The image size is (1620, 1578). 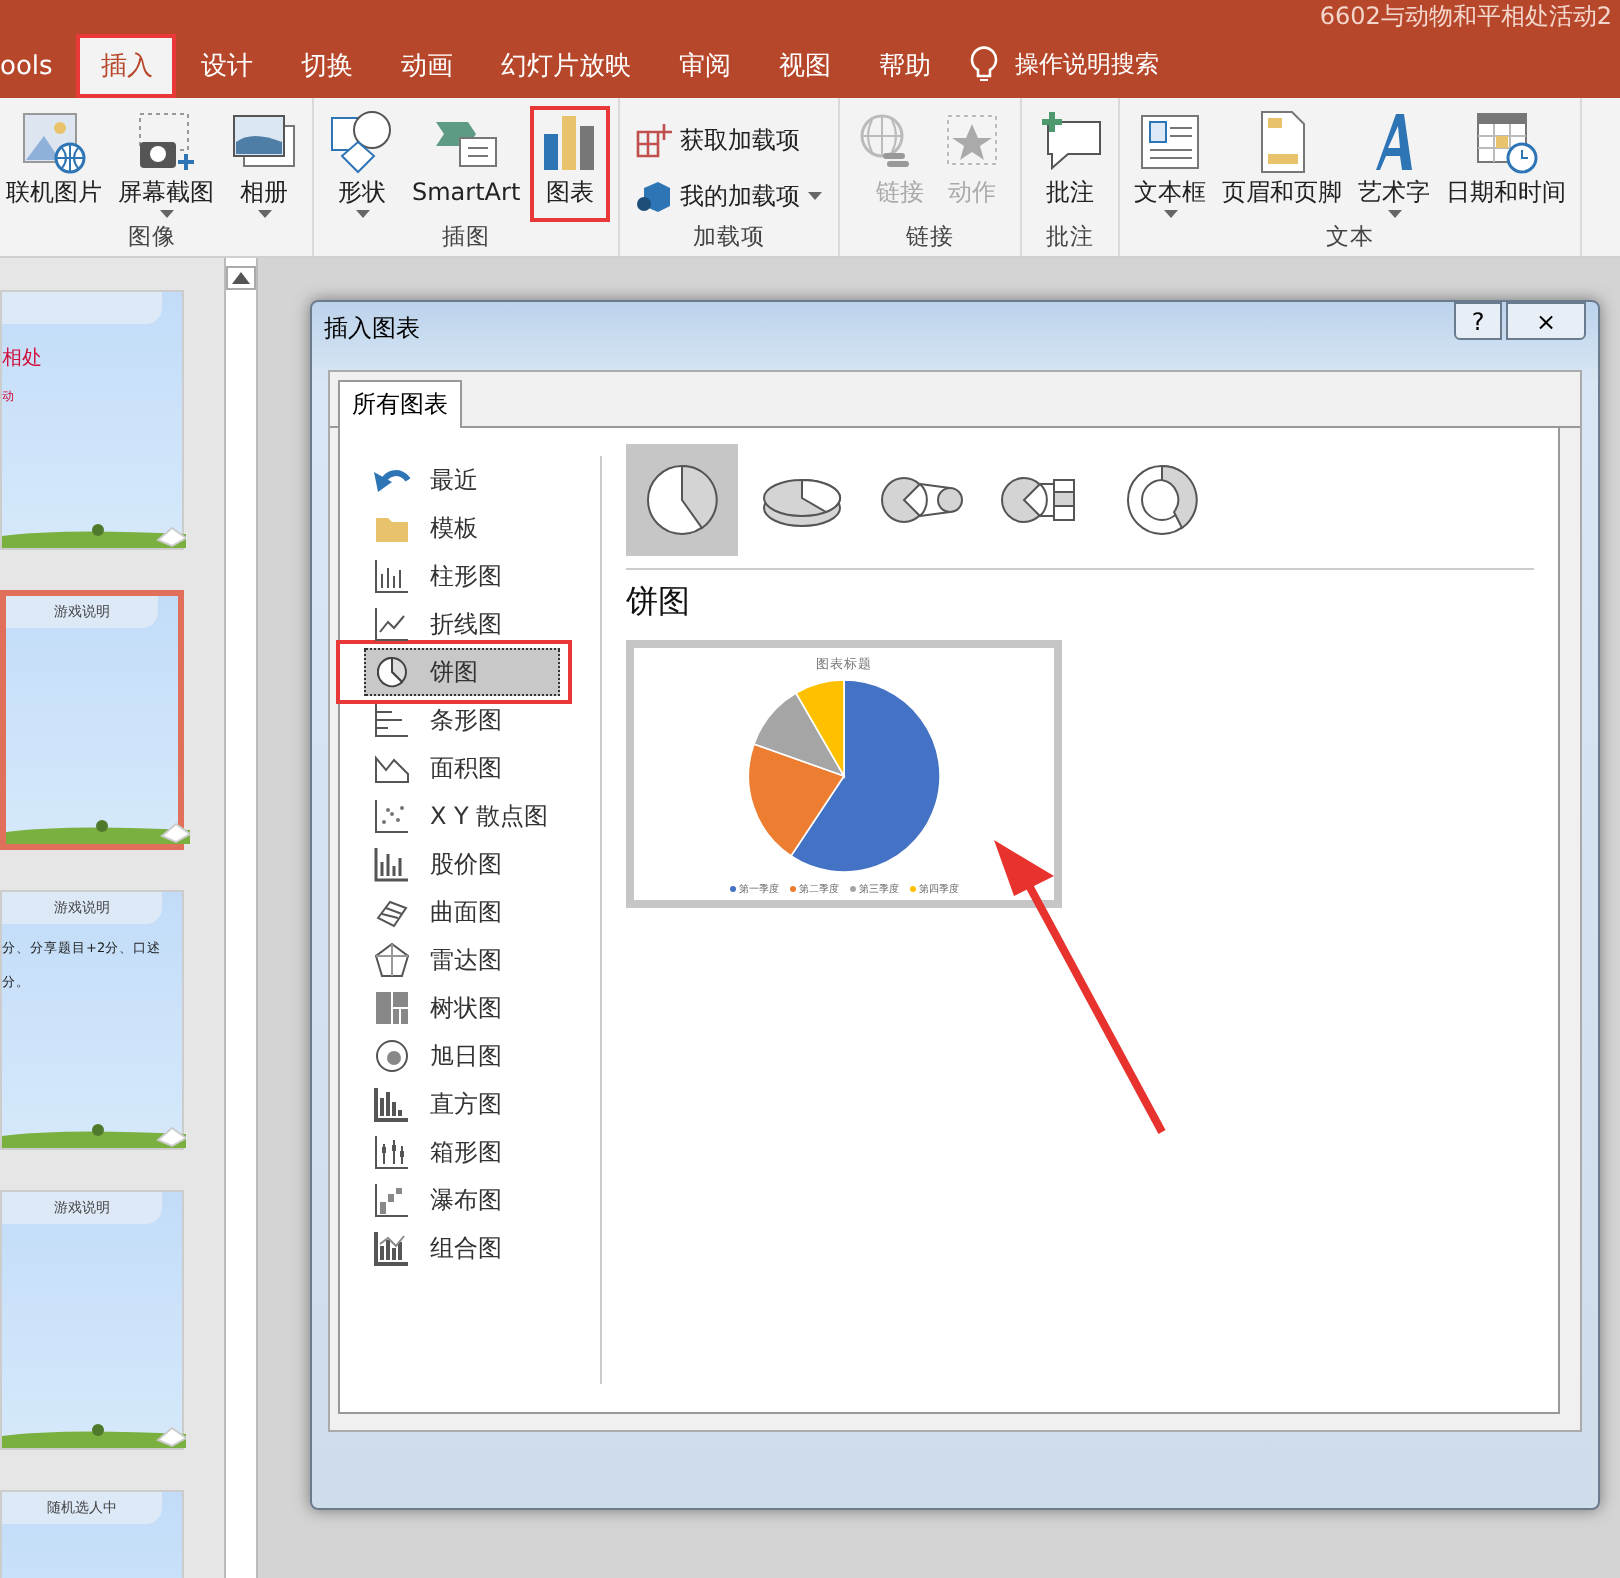 I want to click on online-picture-icon, so click(x=54, y=142).